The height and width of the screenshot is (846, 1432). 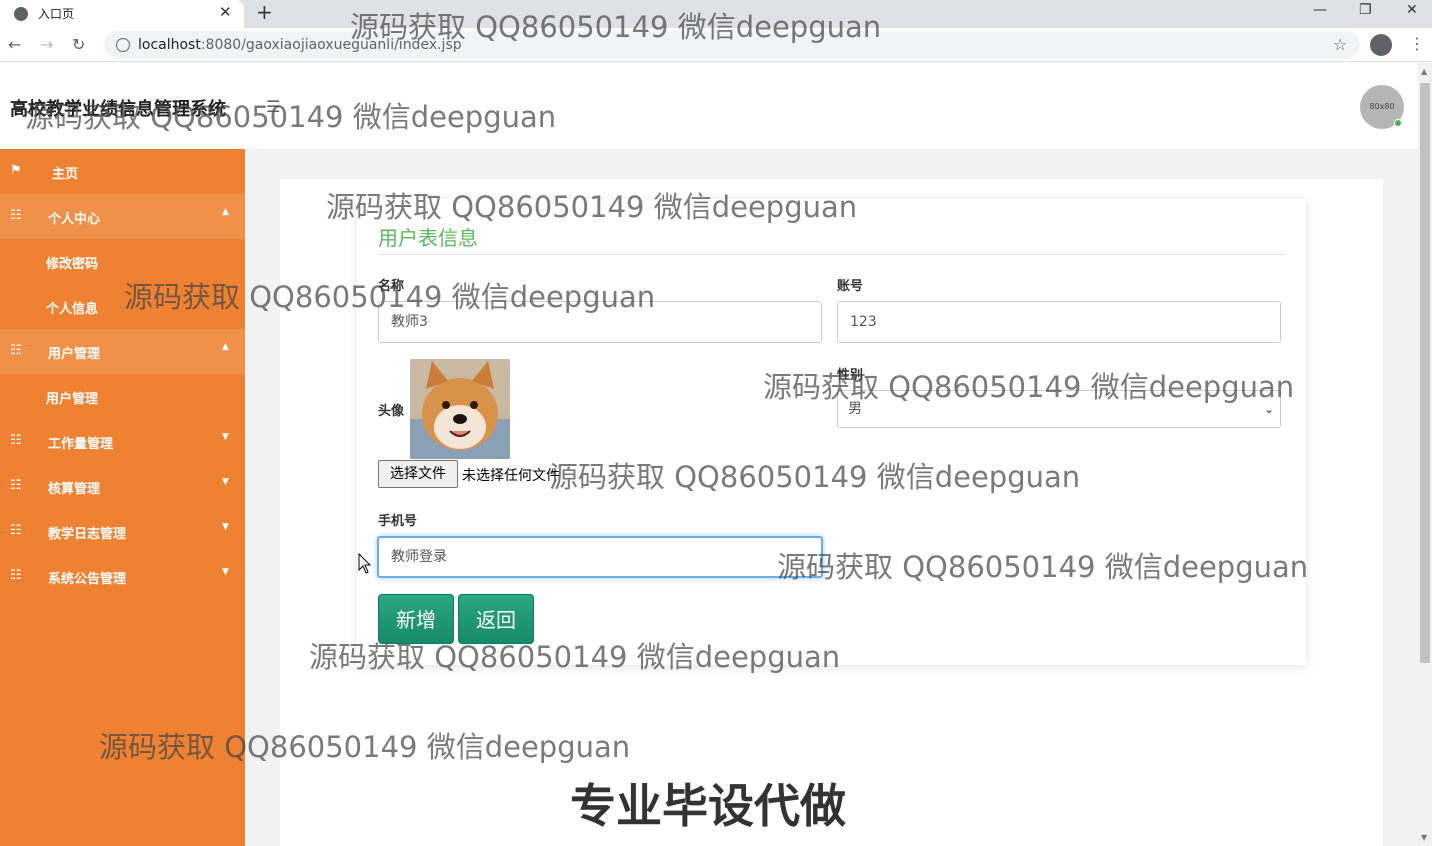 I want to click on tab-title: 入口页, so click(x=56, y=14).